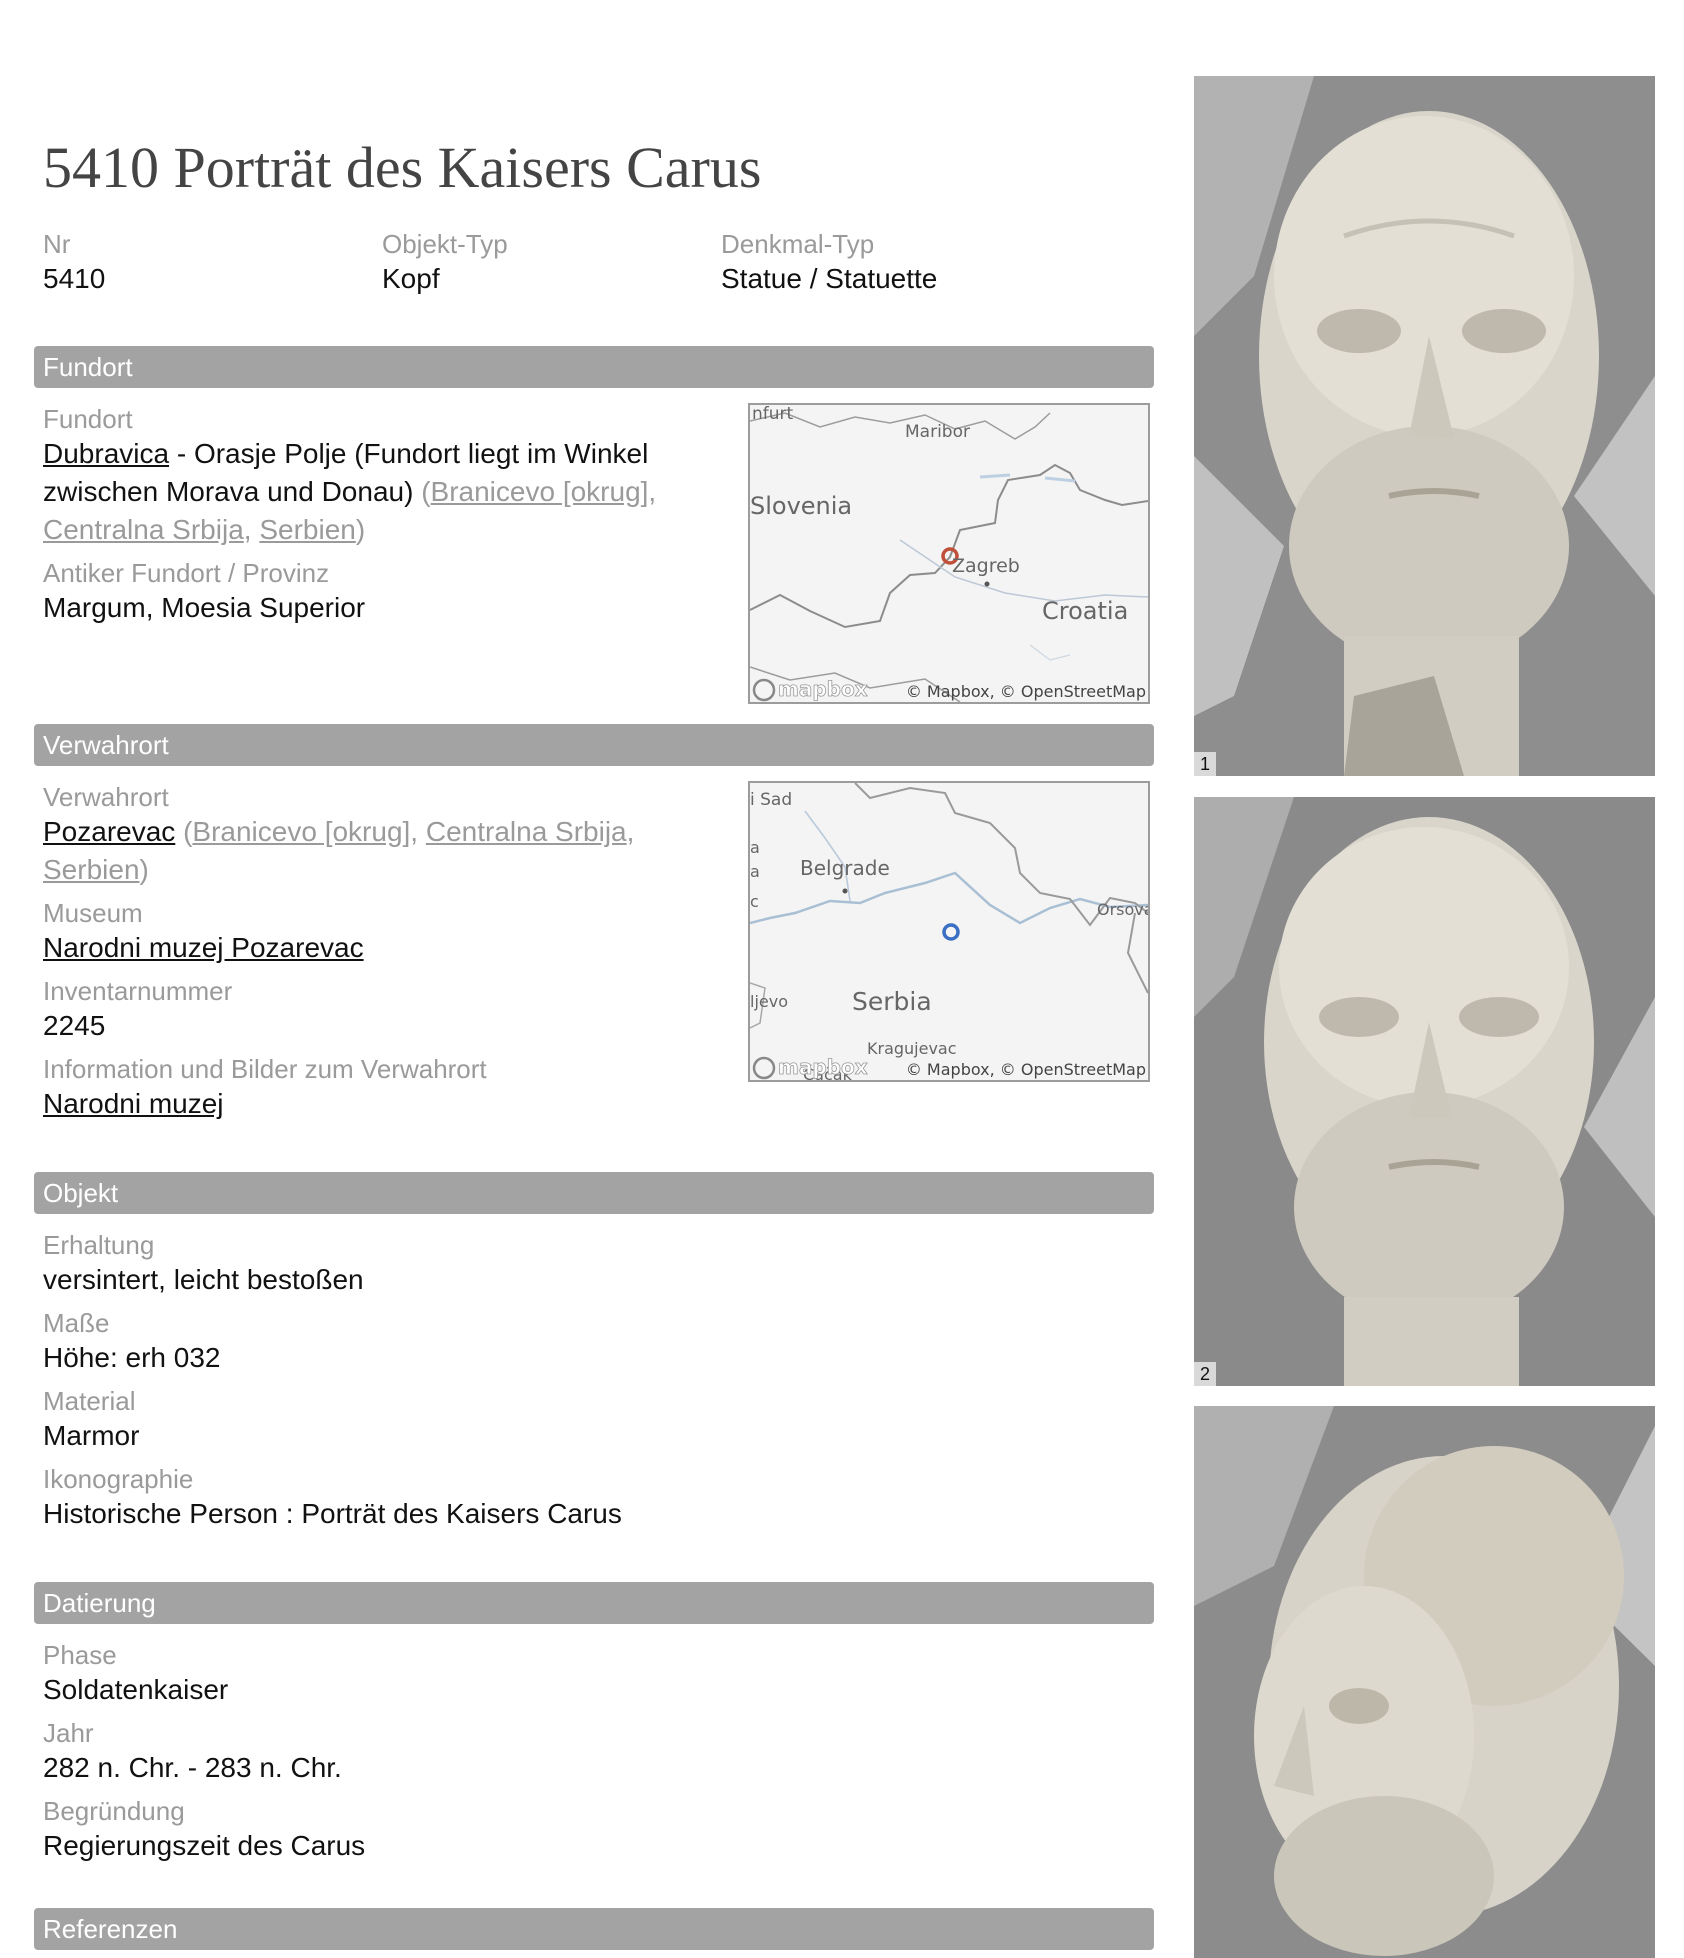  What do you see at coordinates (540, 491) in the screenshot?
I see `fundort-region-link: Branicevo [okrug]` at bounding box center [540, 491].